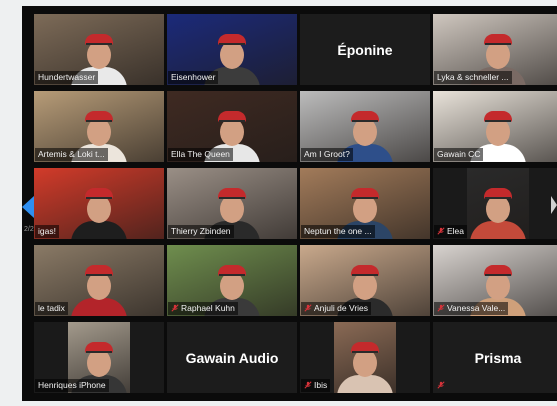 This screenshot has width=557, height=406. What do you see at coordinates (232, 49) in the screenshot?
I see `participant-tile: Eisenhower` at bounding box center [232, 49].